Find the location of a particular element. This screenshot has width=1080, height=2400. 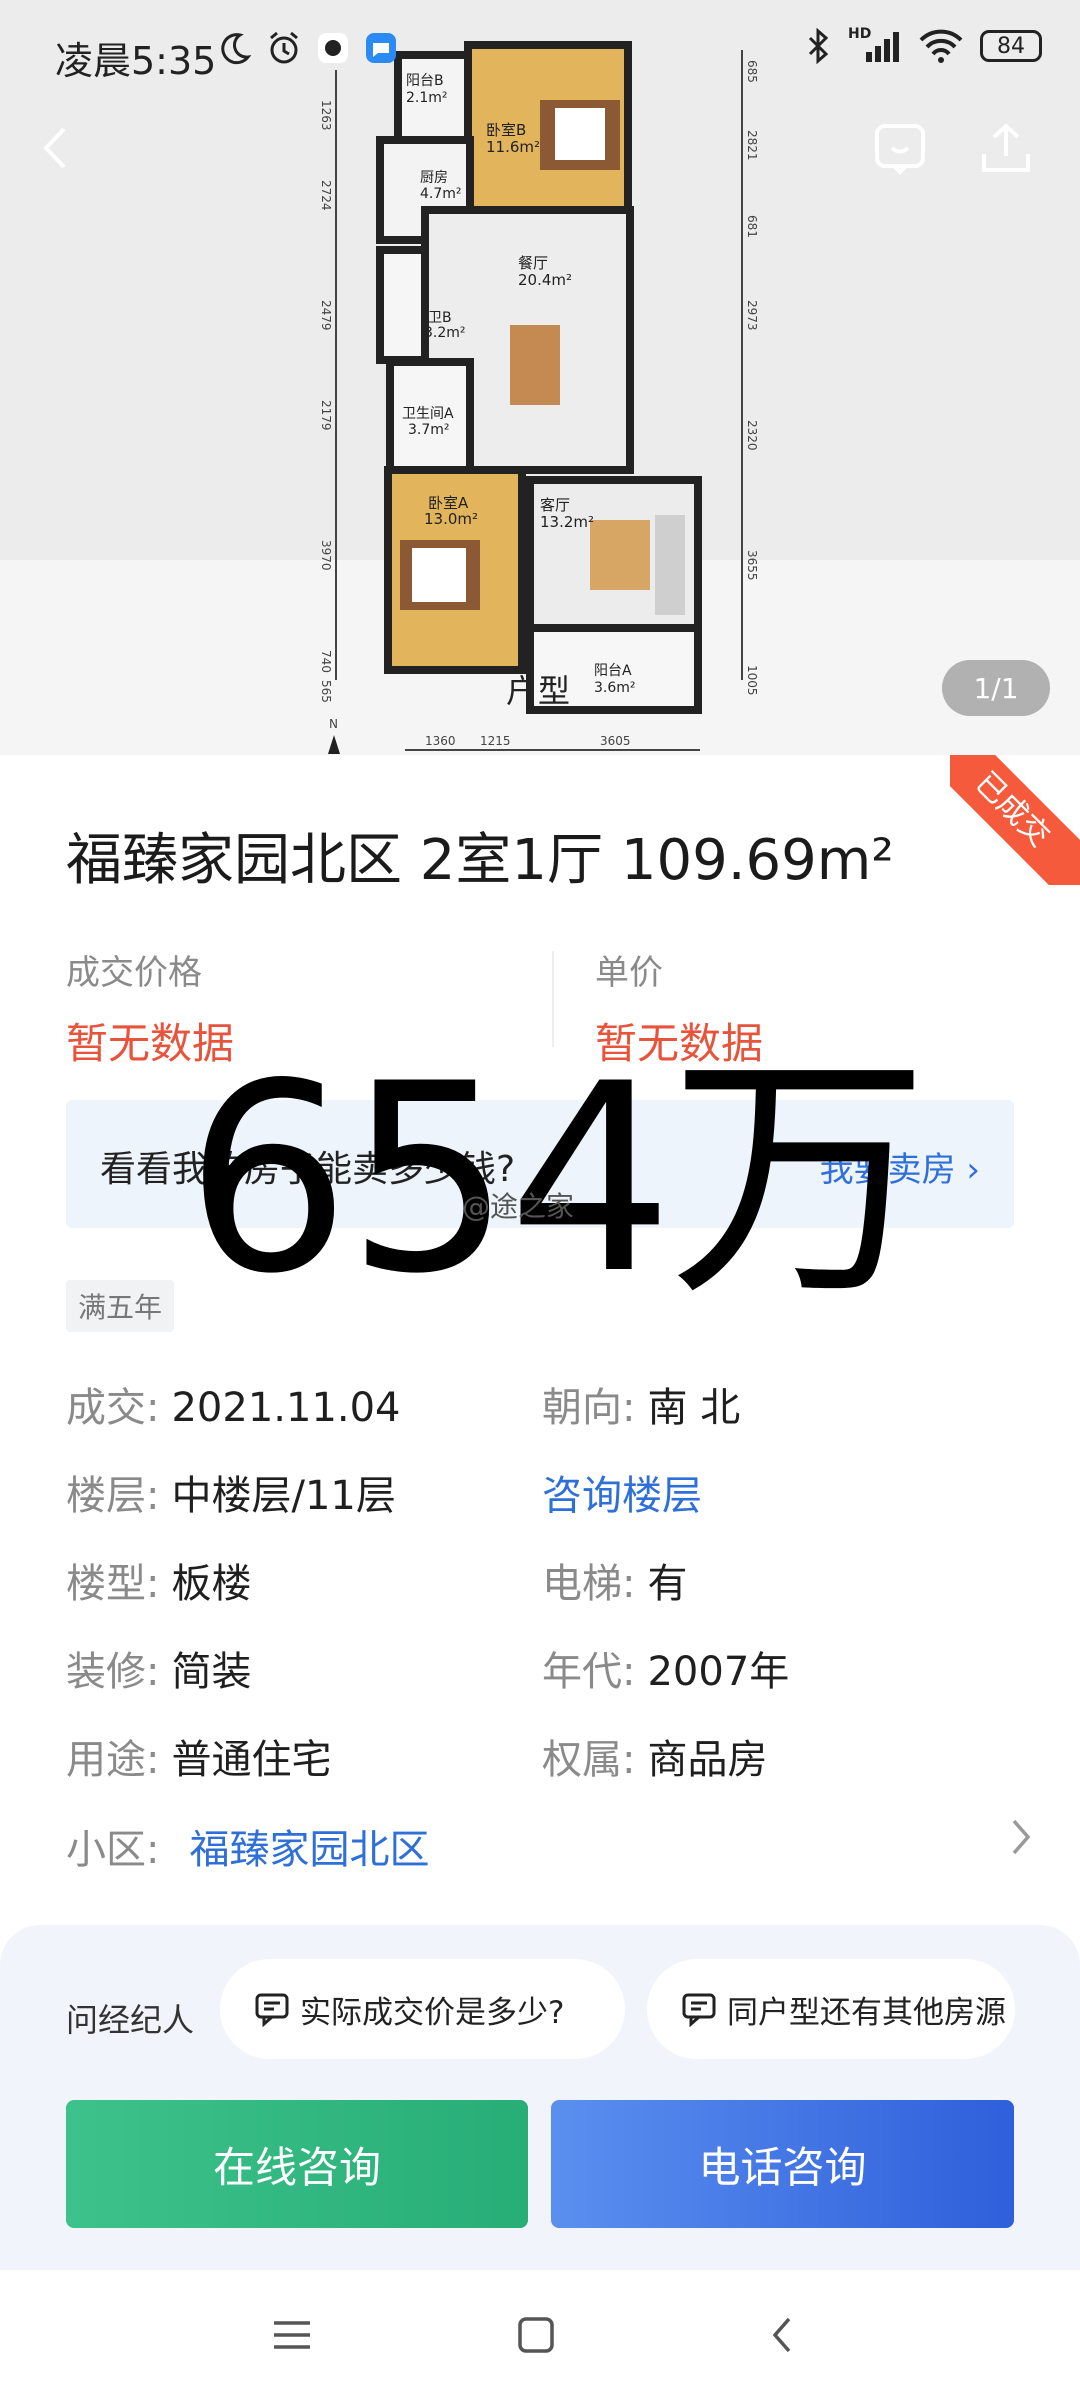

svg-text: 阳台A is located at coordinates (613, 671).